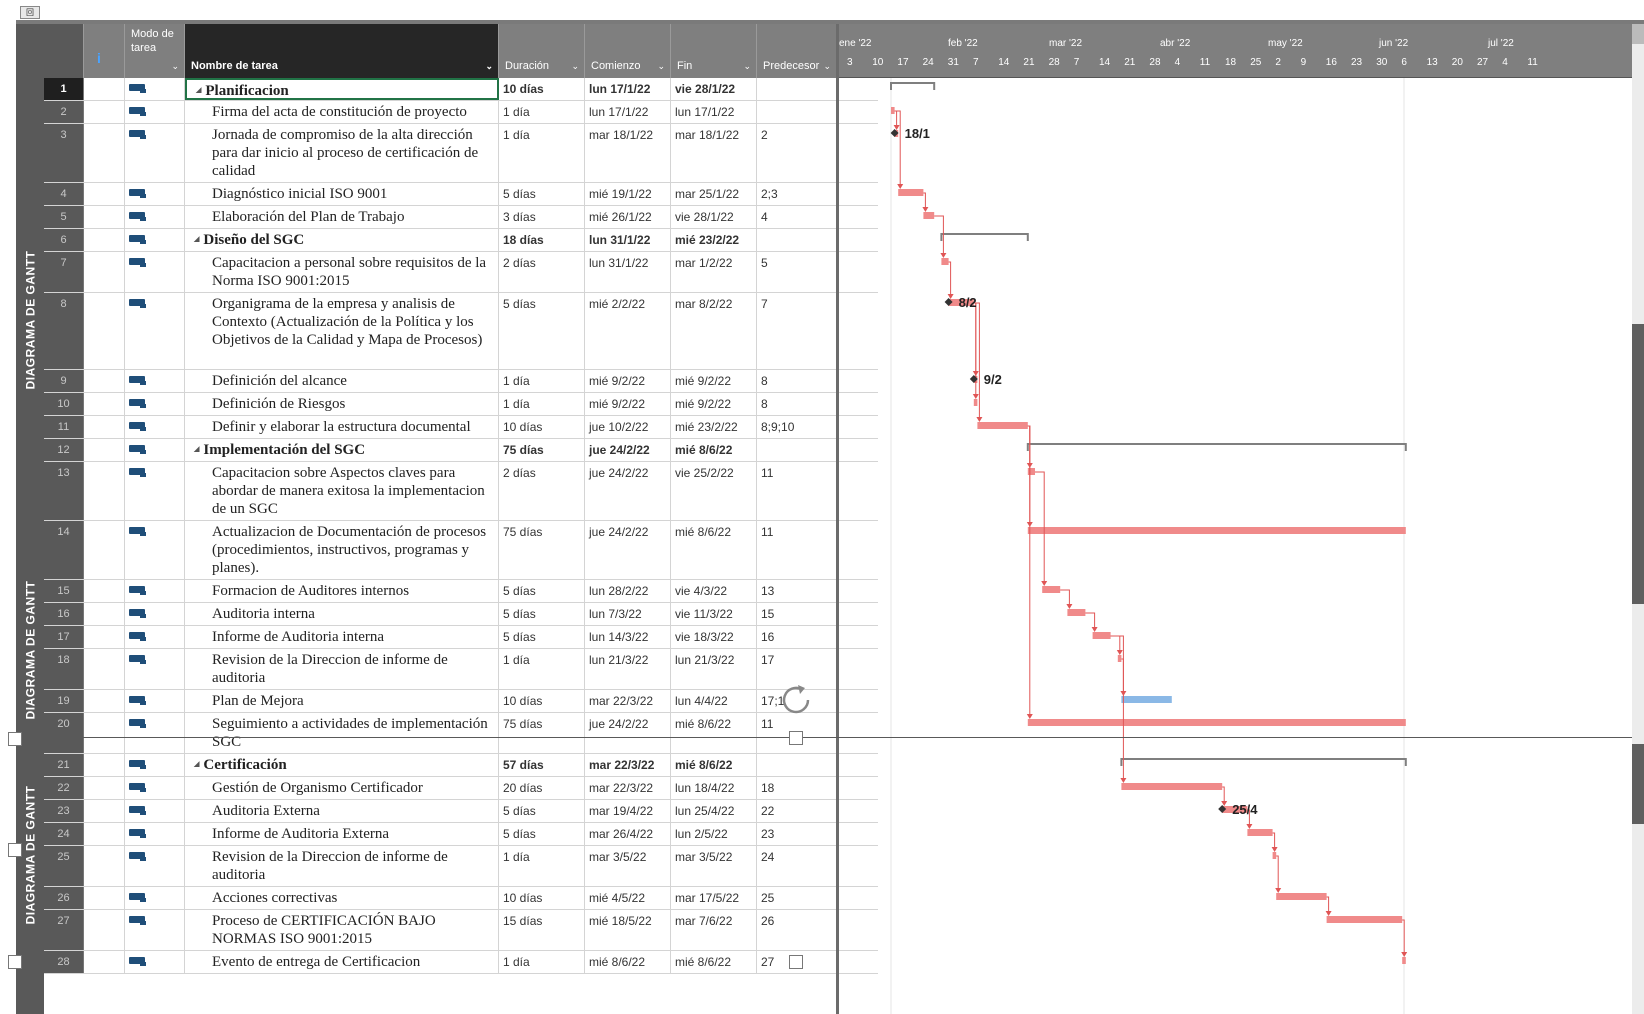 The height and width of the screenshot is (1014, 1644). What do you see at coordinates (64, 450) in the screenshot?
I see `row-id: 12` at bounding box center [64, 450].